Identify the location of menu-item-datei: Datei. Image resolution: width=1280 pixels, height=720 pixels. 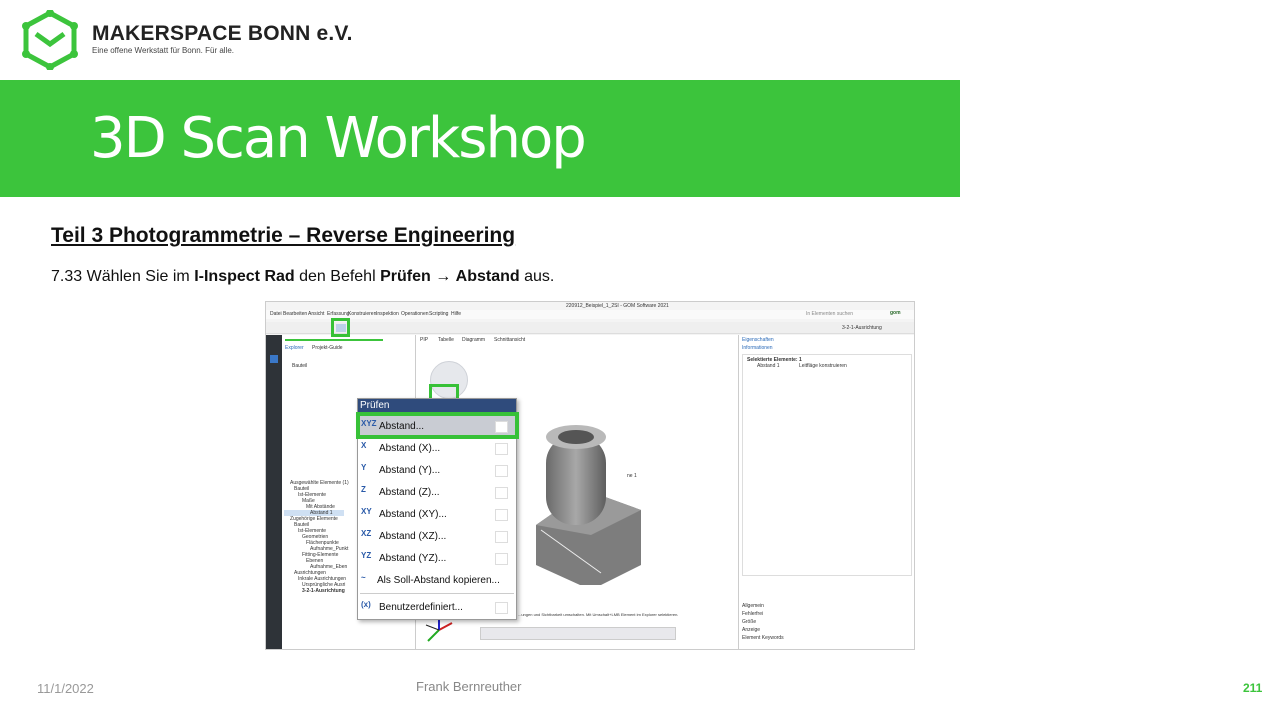
(276, 314).